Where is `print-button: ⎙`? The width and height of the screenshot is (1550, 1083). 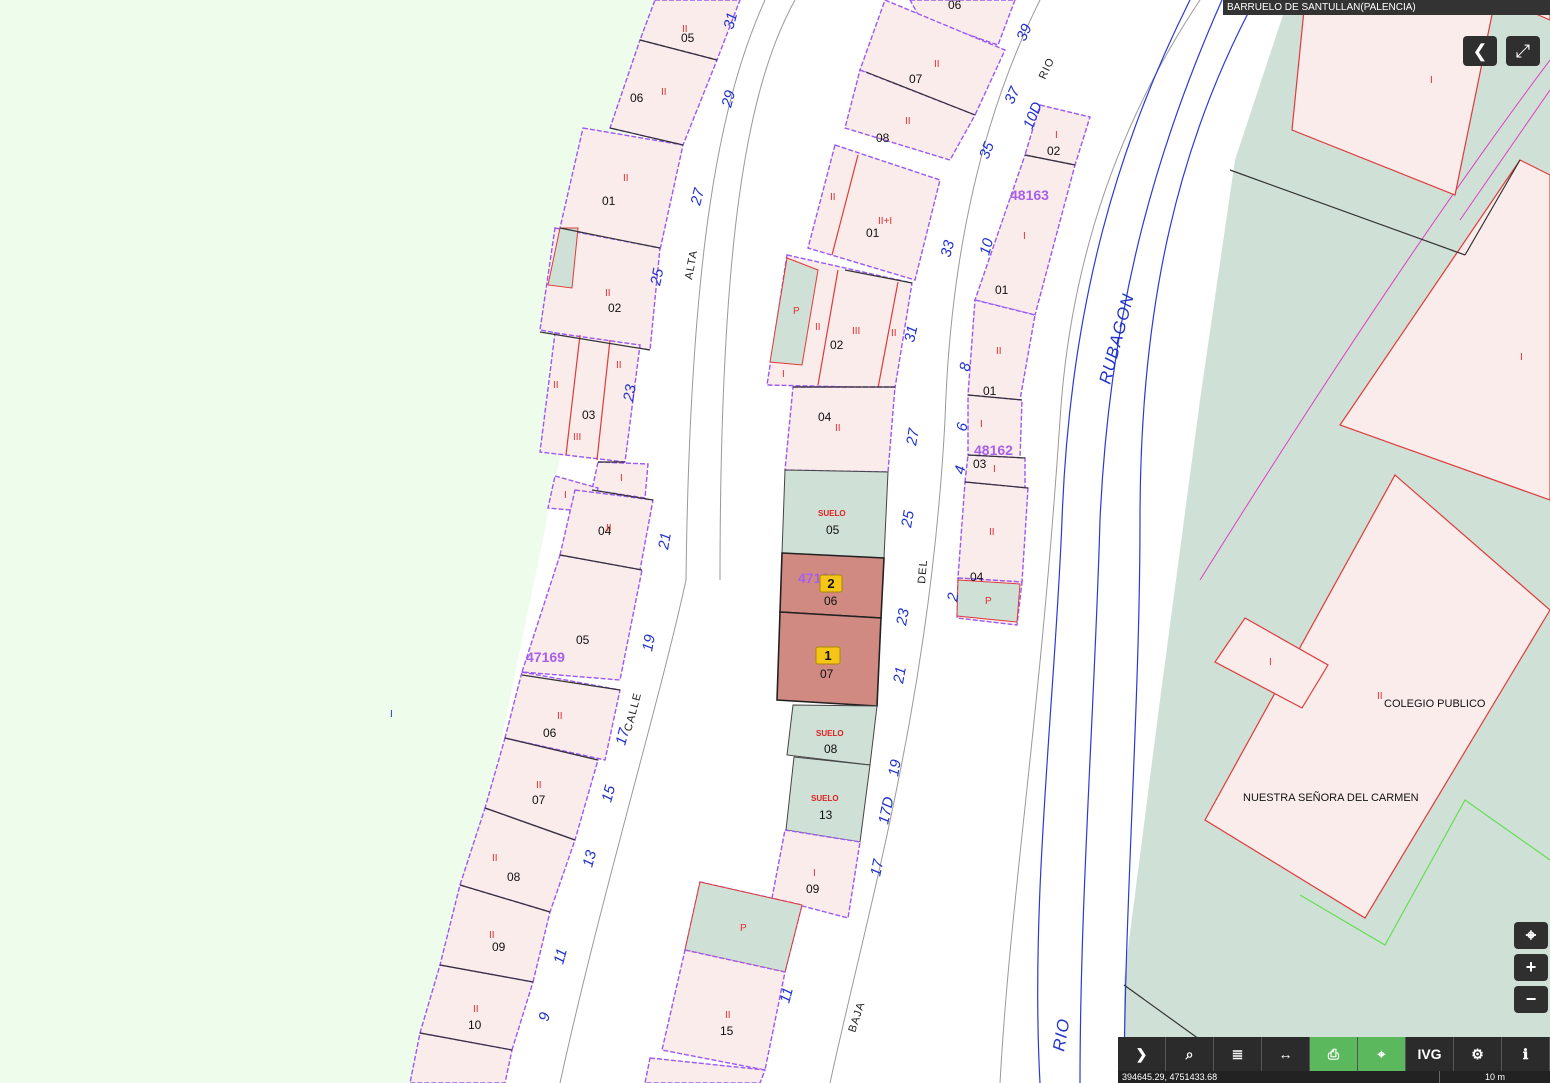 print-button: ⎙ is located at coordinates (1334, 1054).